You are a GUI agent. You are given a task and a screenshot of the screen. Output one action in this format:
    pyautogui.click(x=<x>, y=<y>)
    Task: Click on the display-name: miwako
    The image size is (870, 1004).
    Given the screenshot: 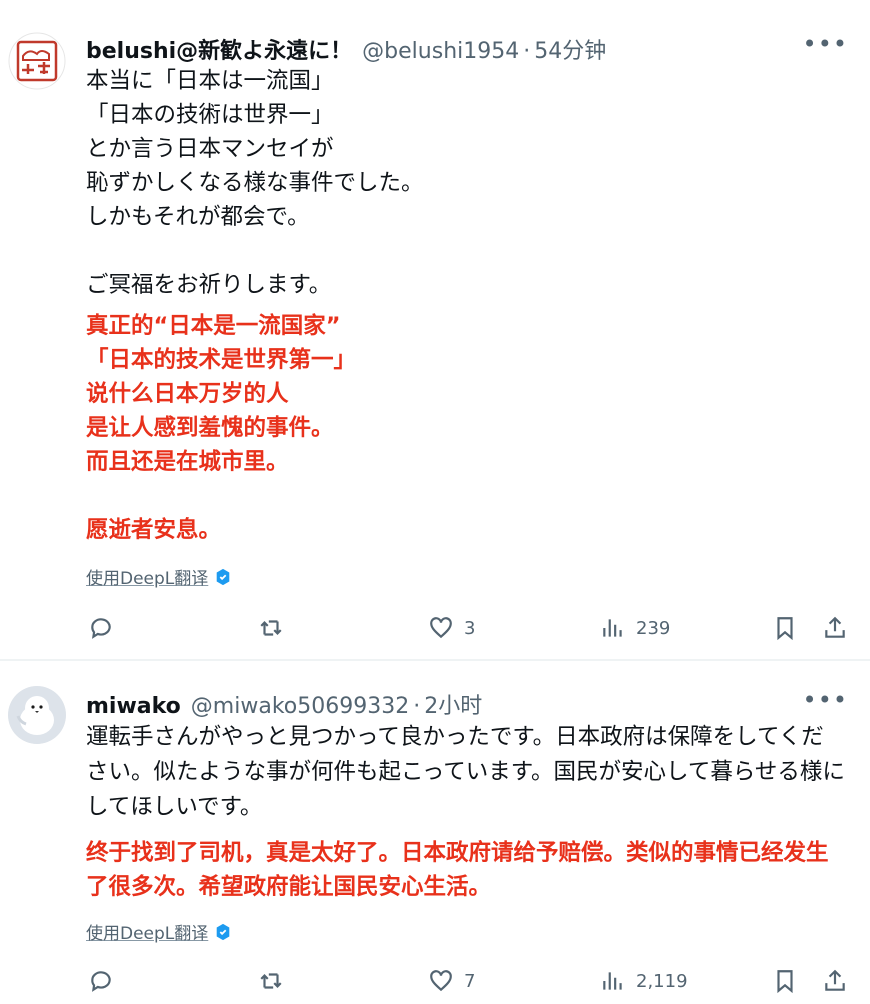 What is the action you would take?
    pyautogui.click(x=133, y=706)
    